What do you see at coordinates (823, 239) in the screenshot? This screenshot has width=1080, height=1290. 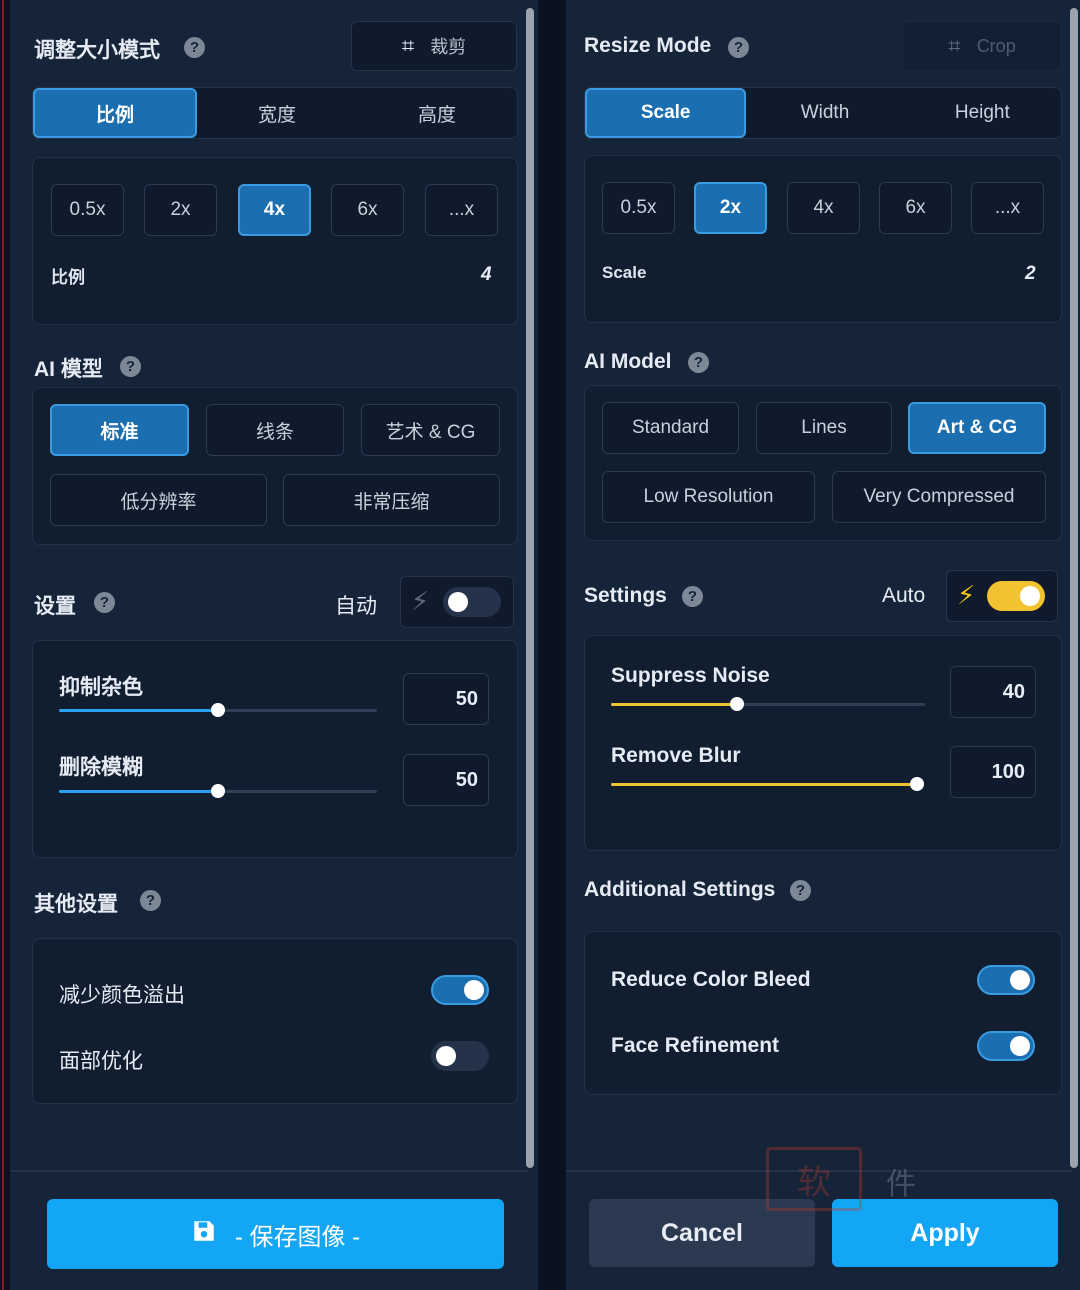 I see `scale-card: 0.5x 2x 4x 6x ...x Scale 2` at bounding box center [823, 239].